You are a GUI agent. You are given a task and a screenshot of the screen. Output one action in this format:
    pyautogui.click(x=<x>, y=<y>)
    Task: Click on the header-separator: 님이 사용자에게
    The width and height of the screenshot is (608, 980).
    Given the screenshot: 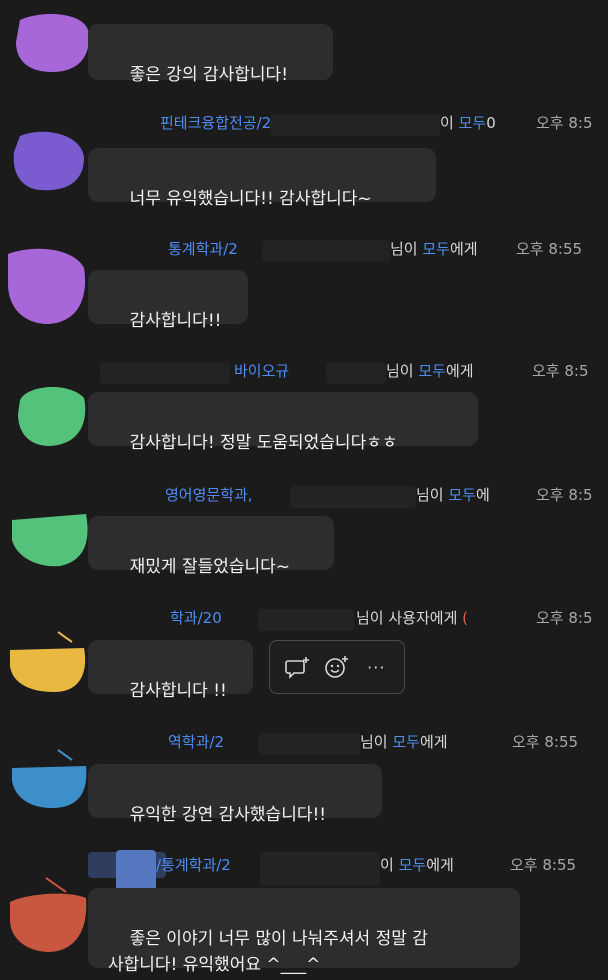 What is the action you would take?
    pyautogui.click(x=409, y=618)
    